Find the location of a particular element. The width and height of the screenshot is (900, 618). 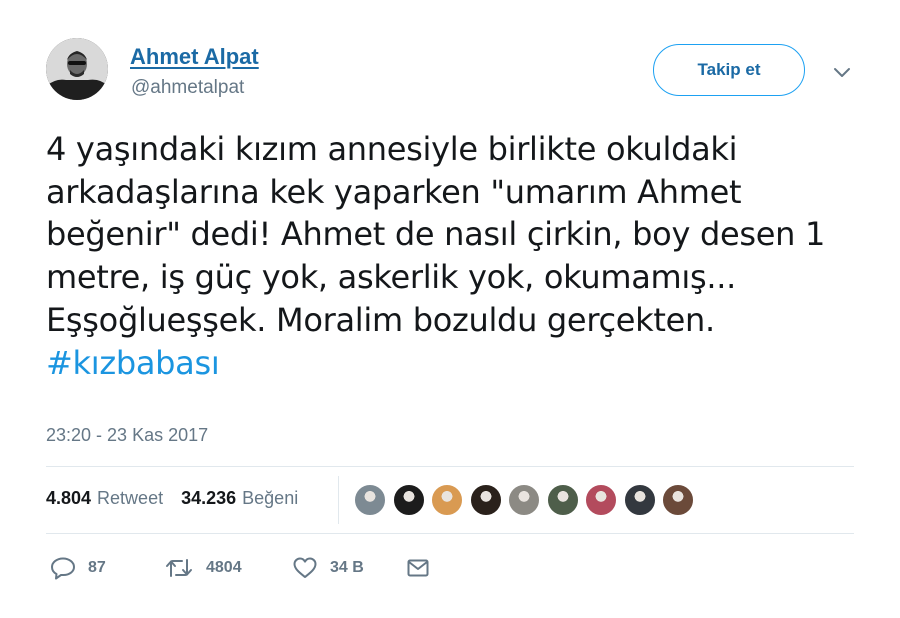

engagement-stats: 4.804 Retweet 34.236 Beğeni is located at coordinates (172, 498).